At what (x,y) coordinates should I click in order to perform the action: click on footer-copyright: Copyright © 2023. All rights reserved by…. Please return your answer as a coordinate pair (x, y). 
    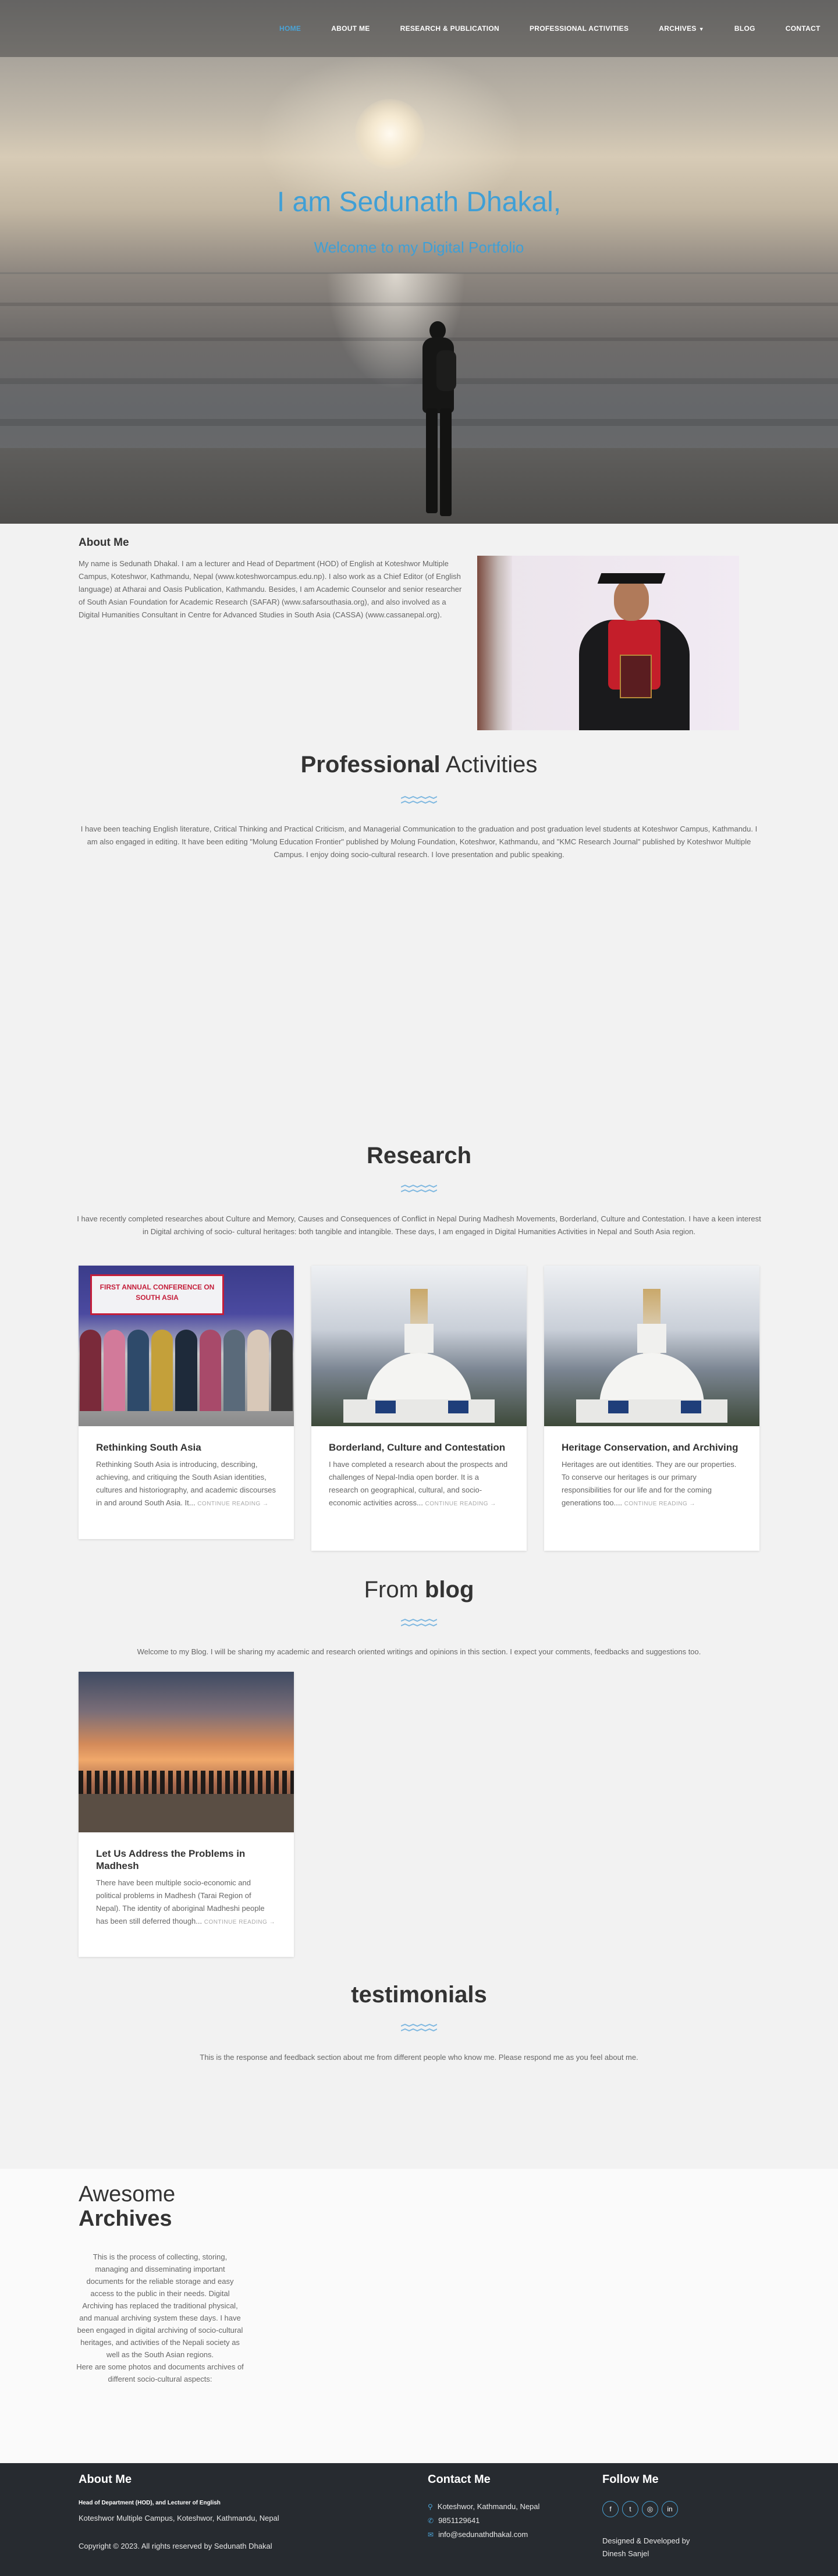
    Looking at the image, I should click on (175, 2546).